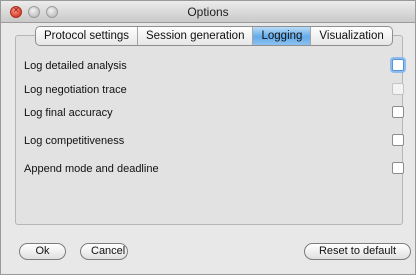 This screenshot has height=275, width=416. Describe the element at coordinates (398, 112) in the screenshot. I see `log-final-accuracy-checkbox` at that location.